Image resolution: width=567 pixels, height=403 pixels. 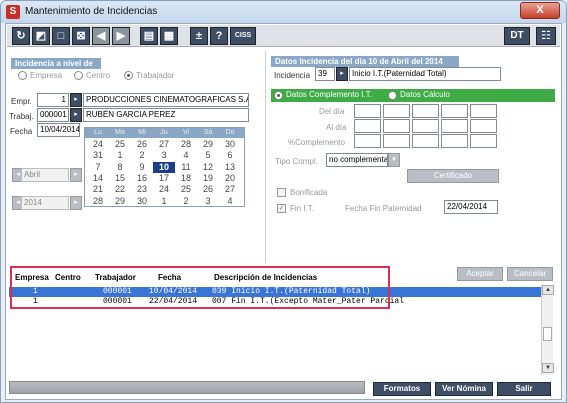 I want to click on radio-datos-complemento, so click(x=278, y=95).